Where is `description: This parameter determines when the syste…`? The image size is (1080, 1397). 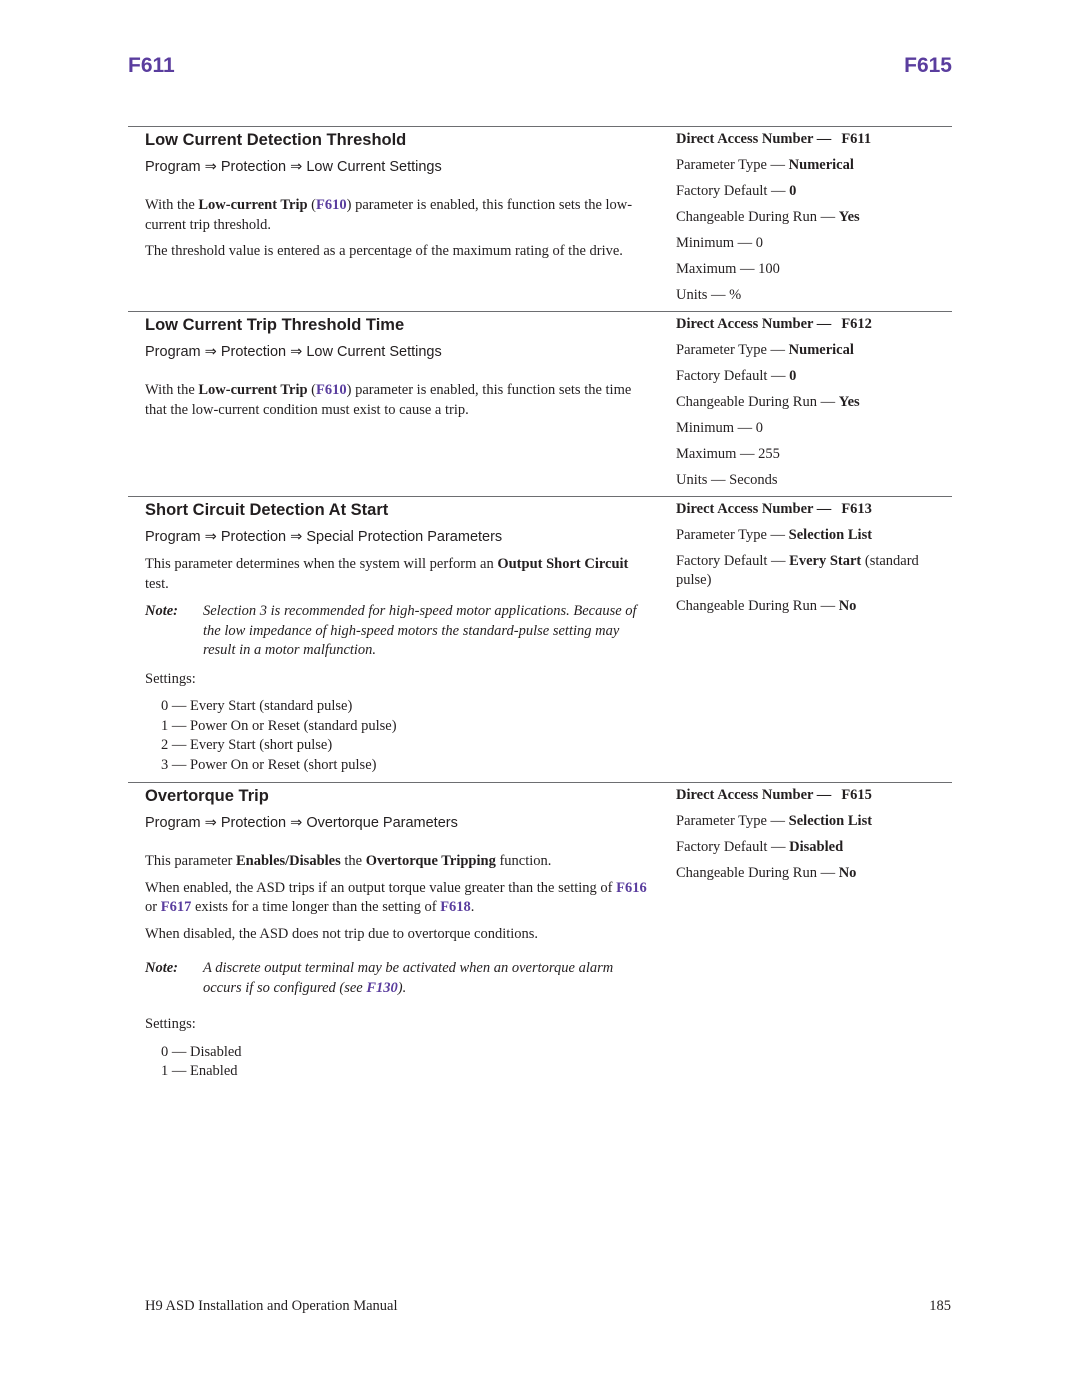
description: This parameter determines when the syste… is located at coordinates (387, 574).